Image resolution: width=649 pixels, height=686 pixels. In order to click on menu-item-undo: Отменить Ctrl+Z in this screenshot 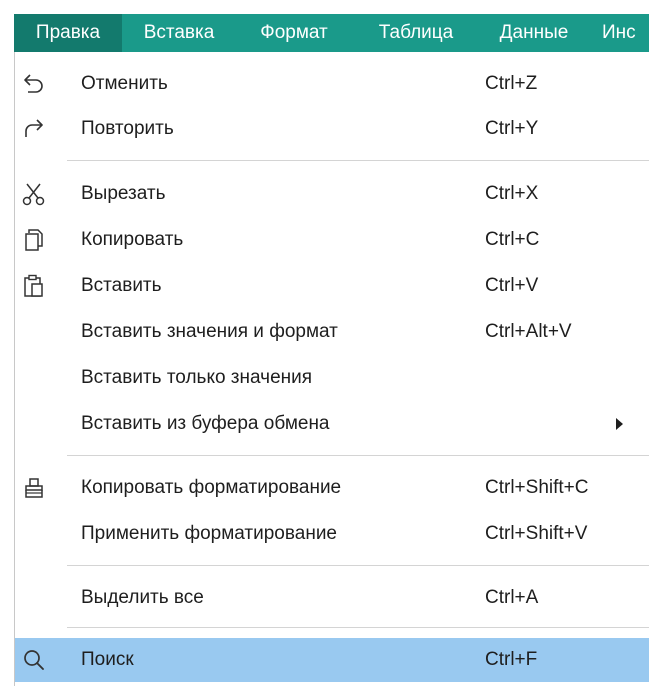, I will do `click(332, 84)`.